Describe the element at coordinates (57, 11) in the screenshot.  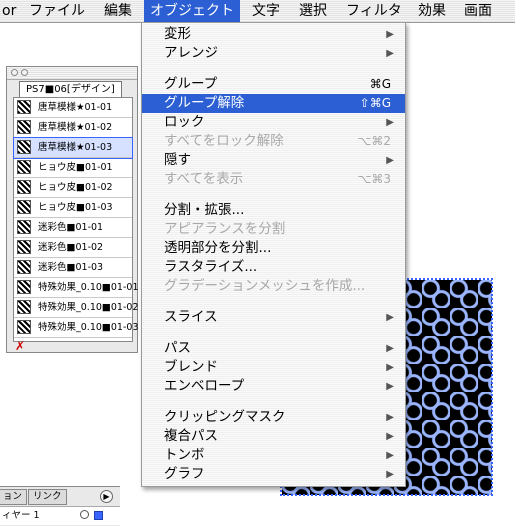
I see `menu-file: ファイル` at that location.